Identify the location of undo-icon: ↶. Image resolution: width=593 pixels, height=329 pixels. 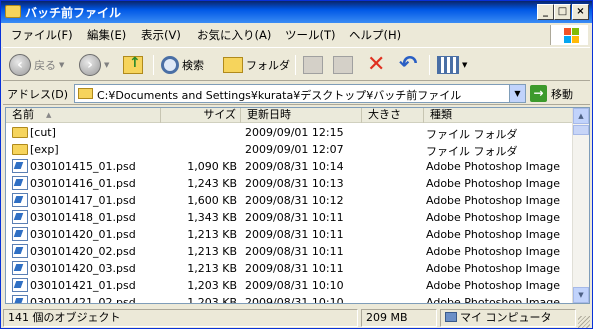
(408, 64).